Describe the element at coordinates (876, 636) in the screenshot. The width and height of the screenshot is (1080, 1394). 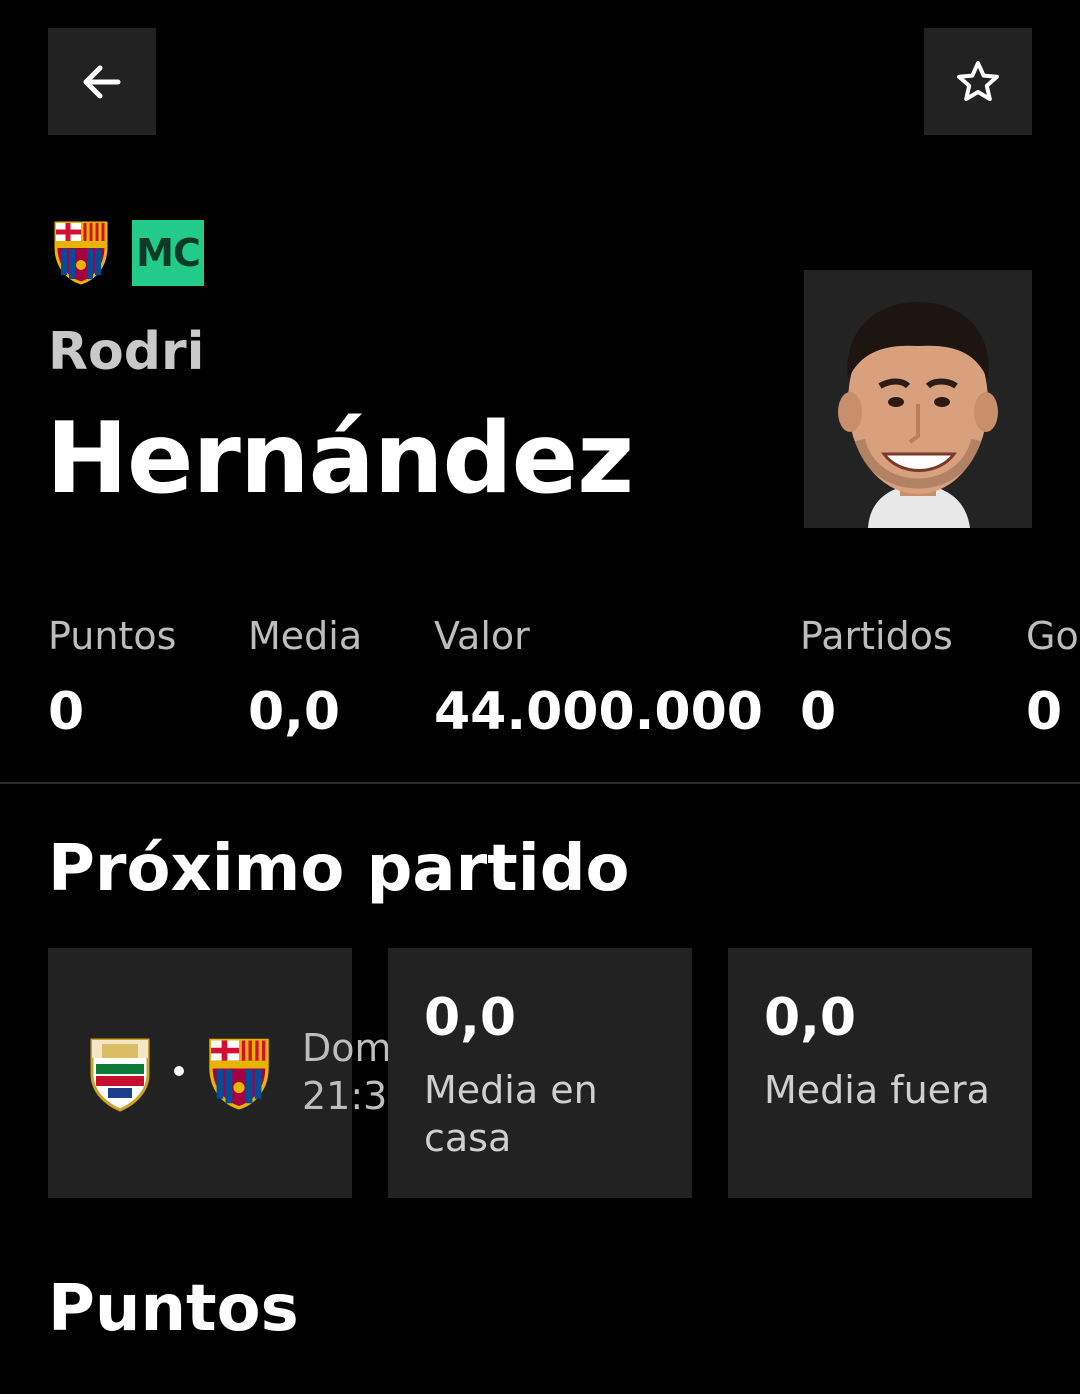
I see `stat-label: Partidos` at that location.